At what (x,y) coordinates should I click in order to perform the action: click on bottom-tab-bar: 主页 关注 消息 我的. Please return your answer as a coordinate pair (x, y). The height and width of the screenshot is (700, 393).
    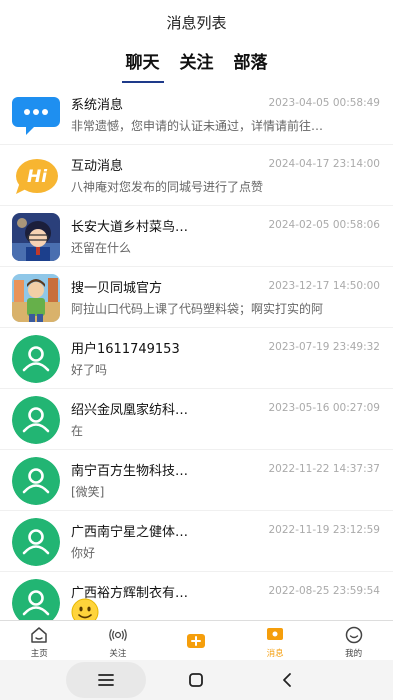
    Looking at the image, I should click on (196, 640).